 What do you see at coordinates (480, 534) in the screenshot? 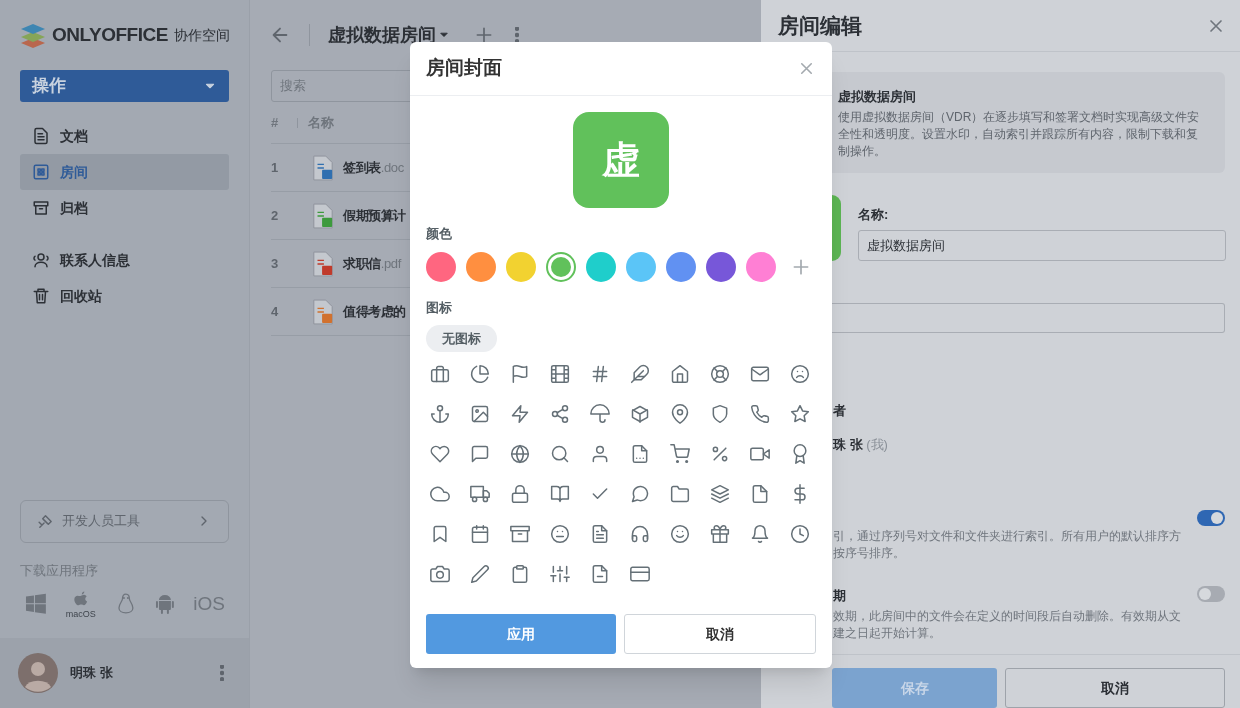
I see `calendar-icon` at bounding box center [480, 534].